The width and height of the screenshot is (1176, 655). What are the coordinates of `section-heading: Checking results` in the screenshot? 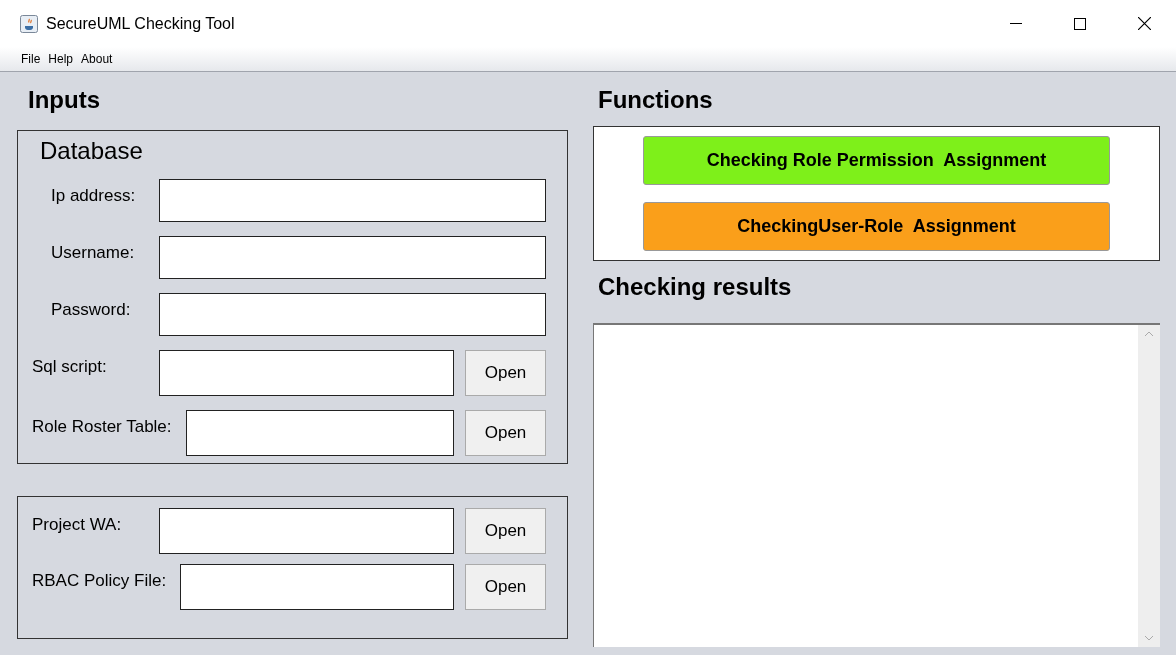 It's located at (695, 287).